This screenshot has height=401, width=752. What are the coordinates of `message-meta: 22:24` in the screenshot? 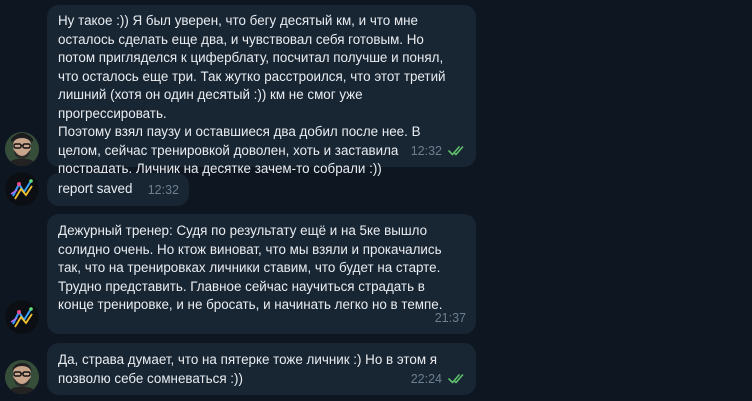 It's located at (438, 379).